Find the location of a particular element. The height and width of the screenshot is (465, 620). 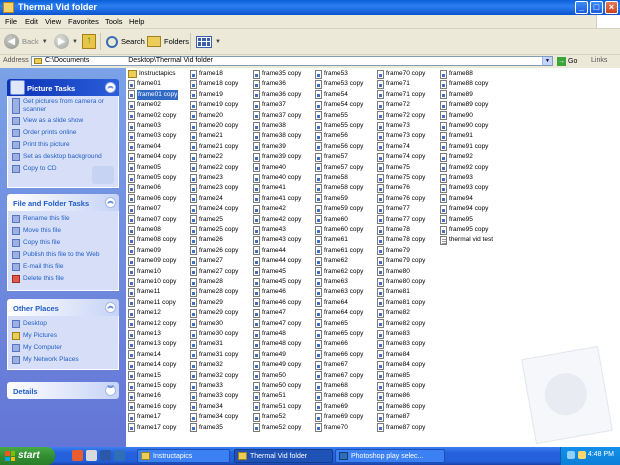

file-item: frame19 copy is located at coordinates (214, 105).